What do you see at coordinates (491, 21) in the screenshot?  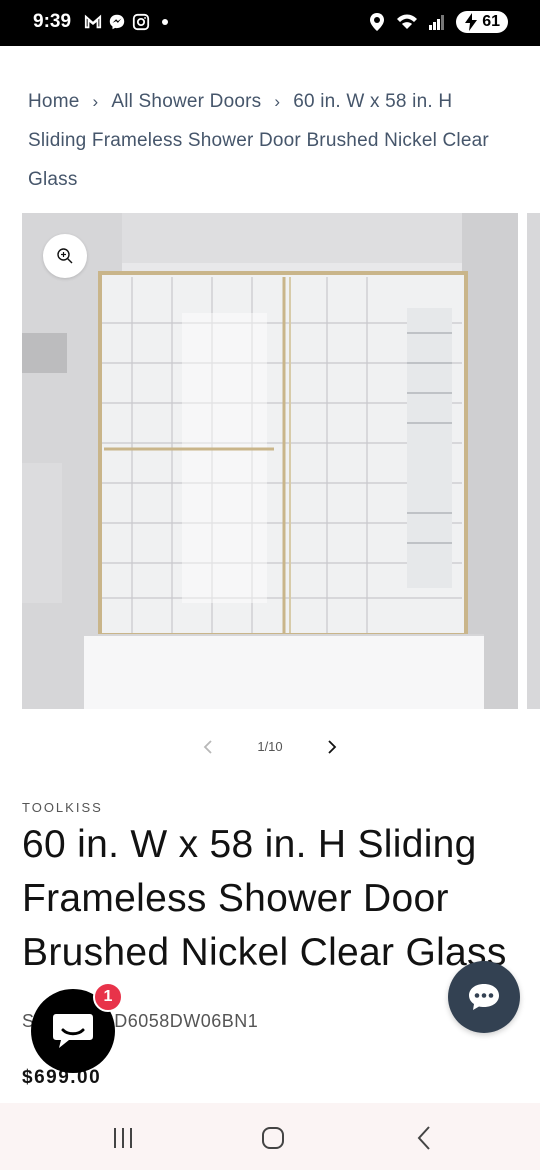 I see `battery-level: 61` at bounding box center [491, 21].